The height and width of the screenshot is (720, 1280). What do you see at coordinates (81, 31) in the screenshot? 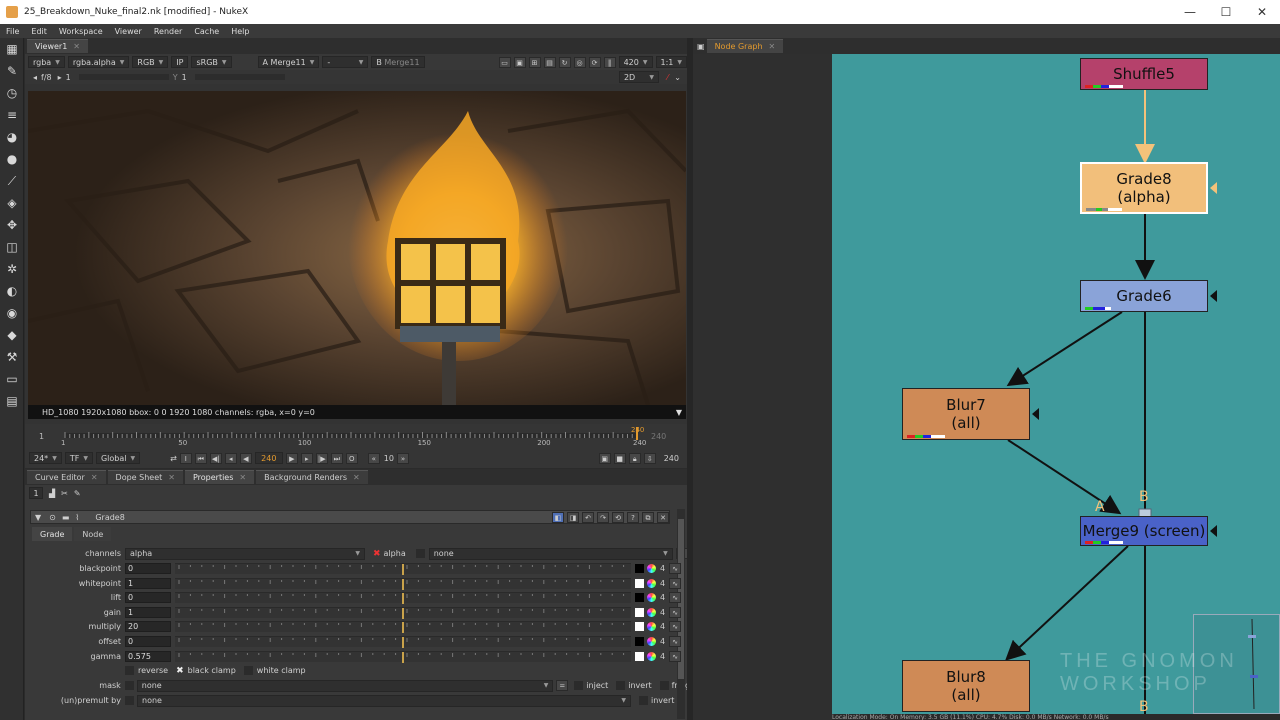
I see `menu-workspace: Workspace` at bounding box center [81, 31].